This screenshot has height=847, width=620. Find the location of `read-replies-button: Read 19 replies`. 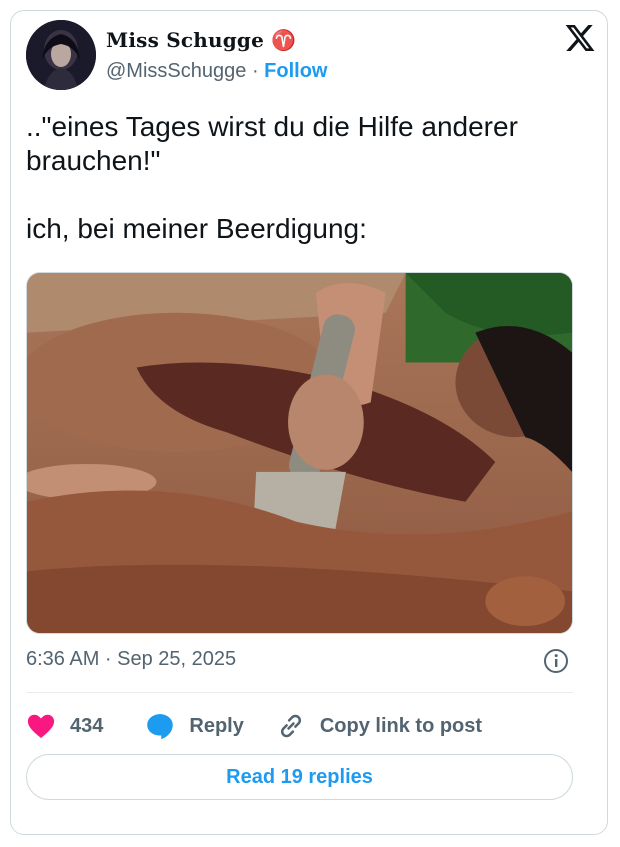

read-replies-button: Read 19 replies is located at coordinates (299, 777).